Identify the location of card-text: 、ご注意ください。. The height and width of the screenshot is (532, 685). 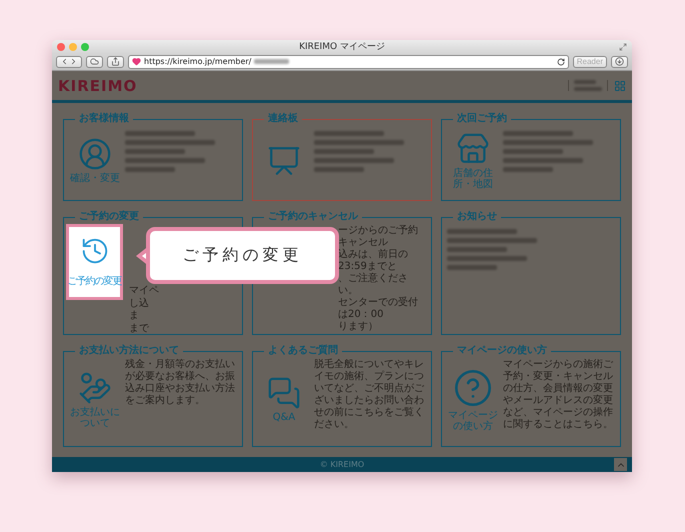
(373, 284).